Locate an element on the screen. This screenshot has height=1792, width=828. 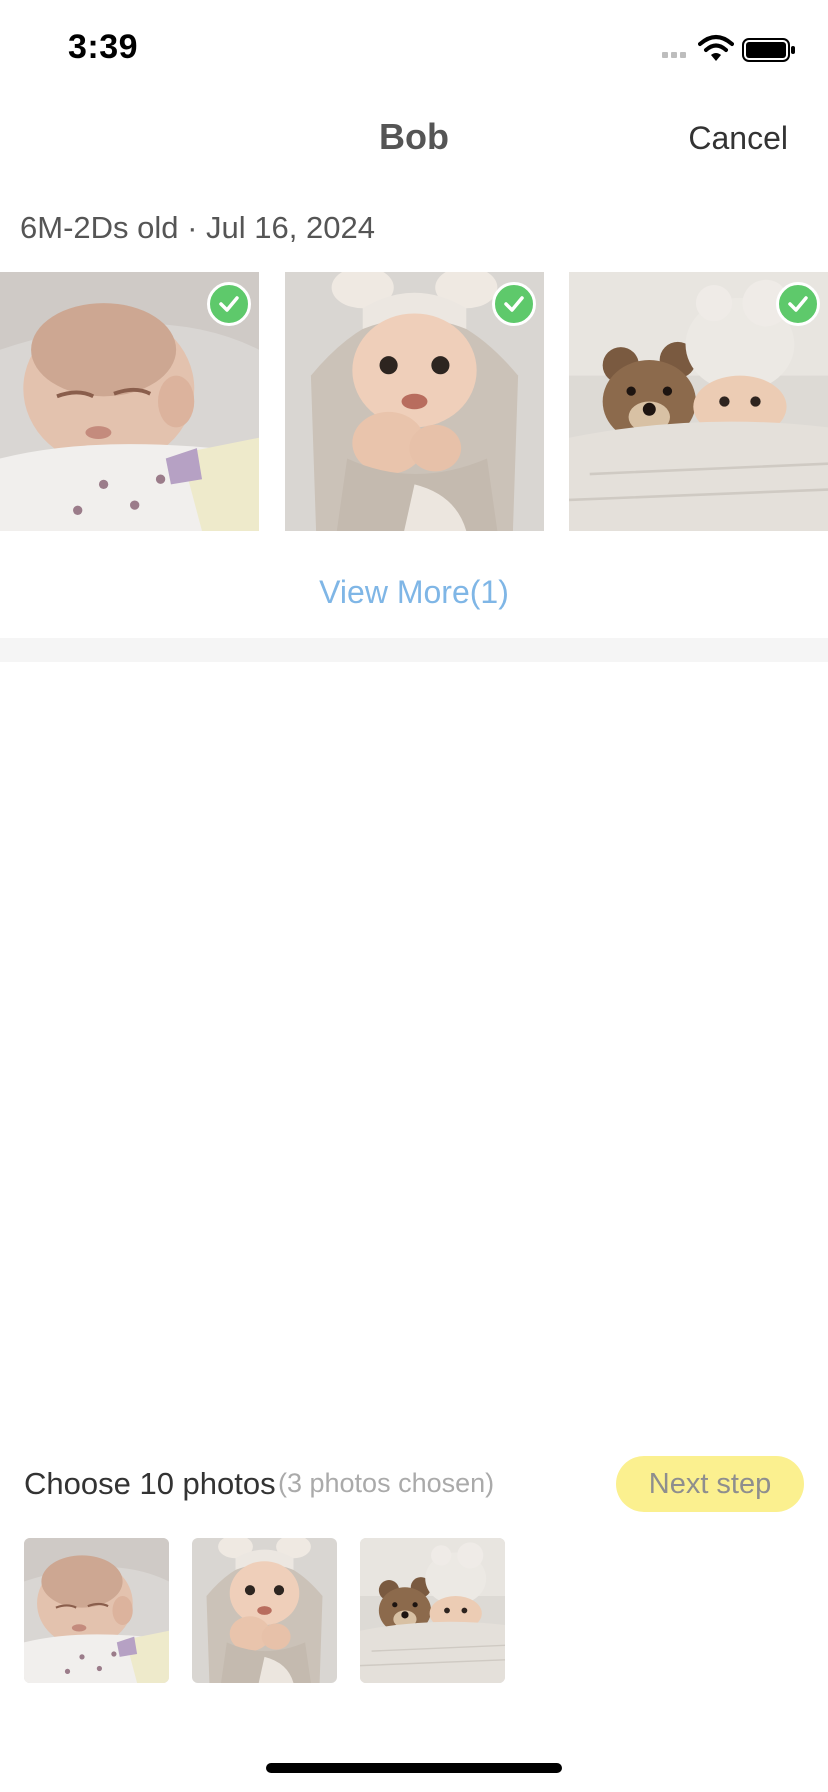
status-bar: 3:39 is located at coordinates (414, 50).